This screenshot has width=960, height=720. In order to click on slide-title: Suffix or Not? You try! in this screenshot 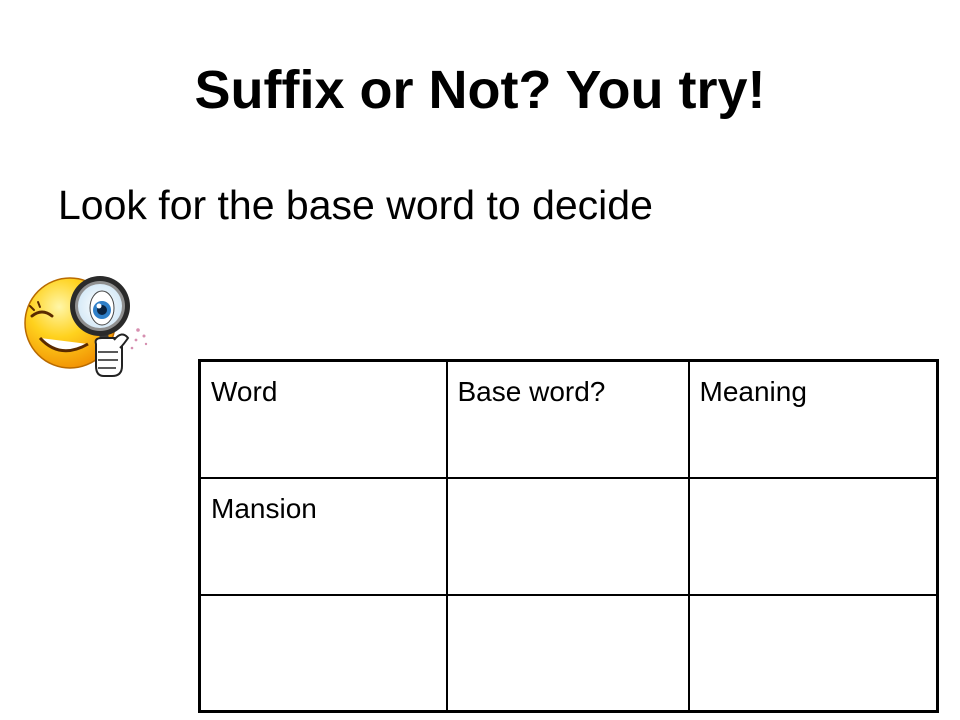, I will do `click(480, 90)`.